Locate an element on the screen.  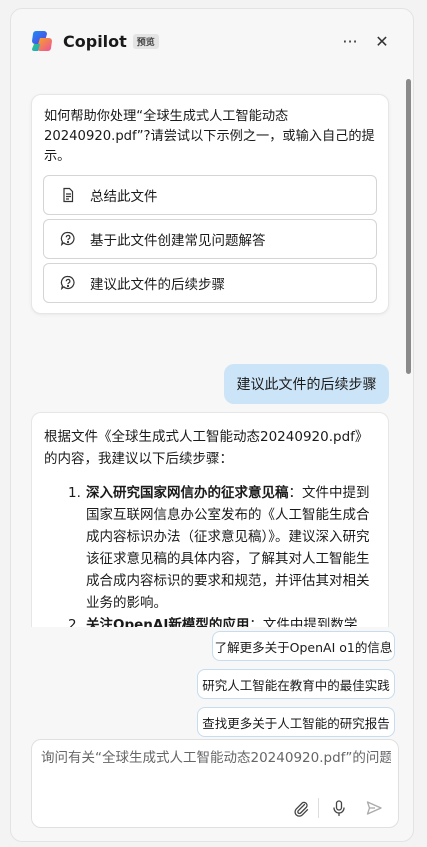
create-faq-button: 基于此文件创建常见问题解答 is located at coordinates (210, 239).